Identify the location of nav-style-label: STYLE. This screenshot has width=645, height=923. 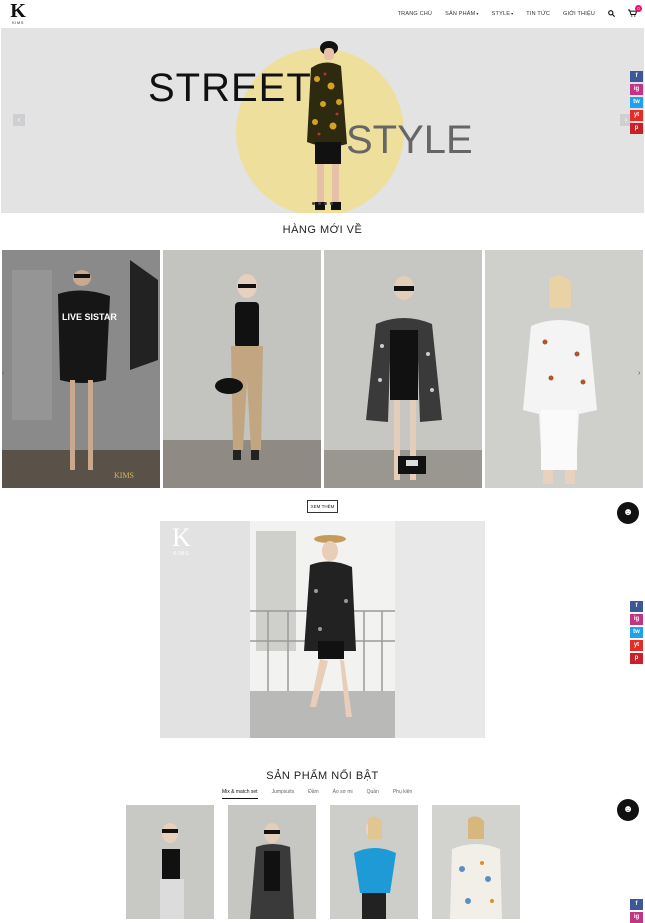
(501, 14).